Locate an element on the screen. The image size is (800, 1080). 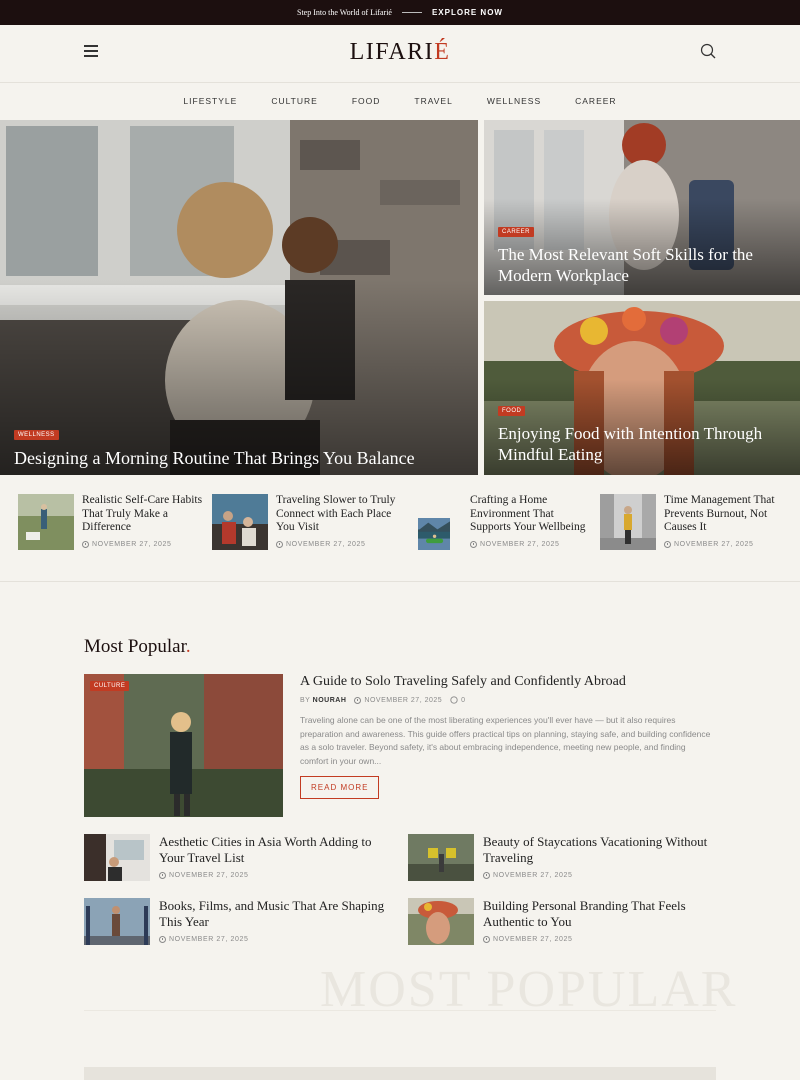
author-link: NOURAH is located at coordinates (330, 700).